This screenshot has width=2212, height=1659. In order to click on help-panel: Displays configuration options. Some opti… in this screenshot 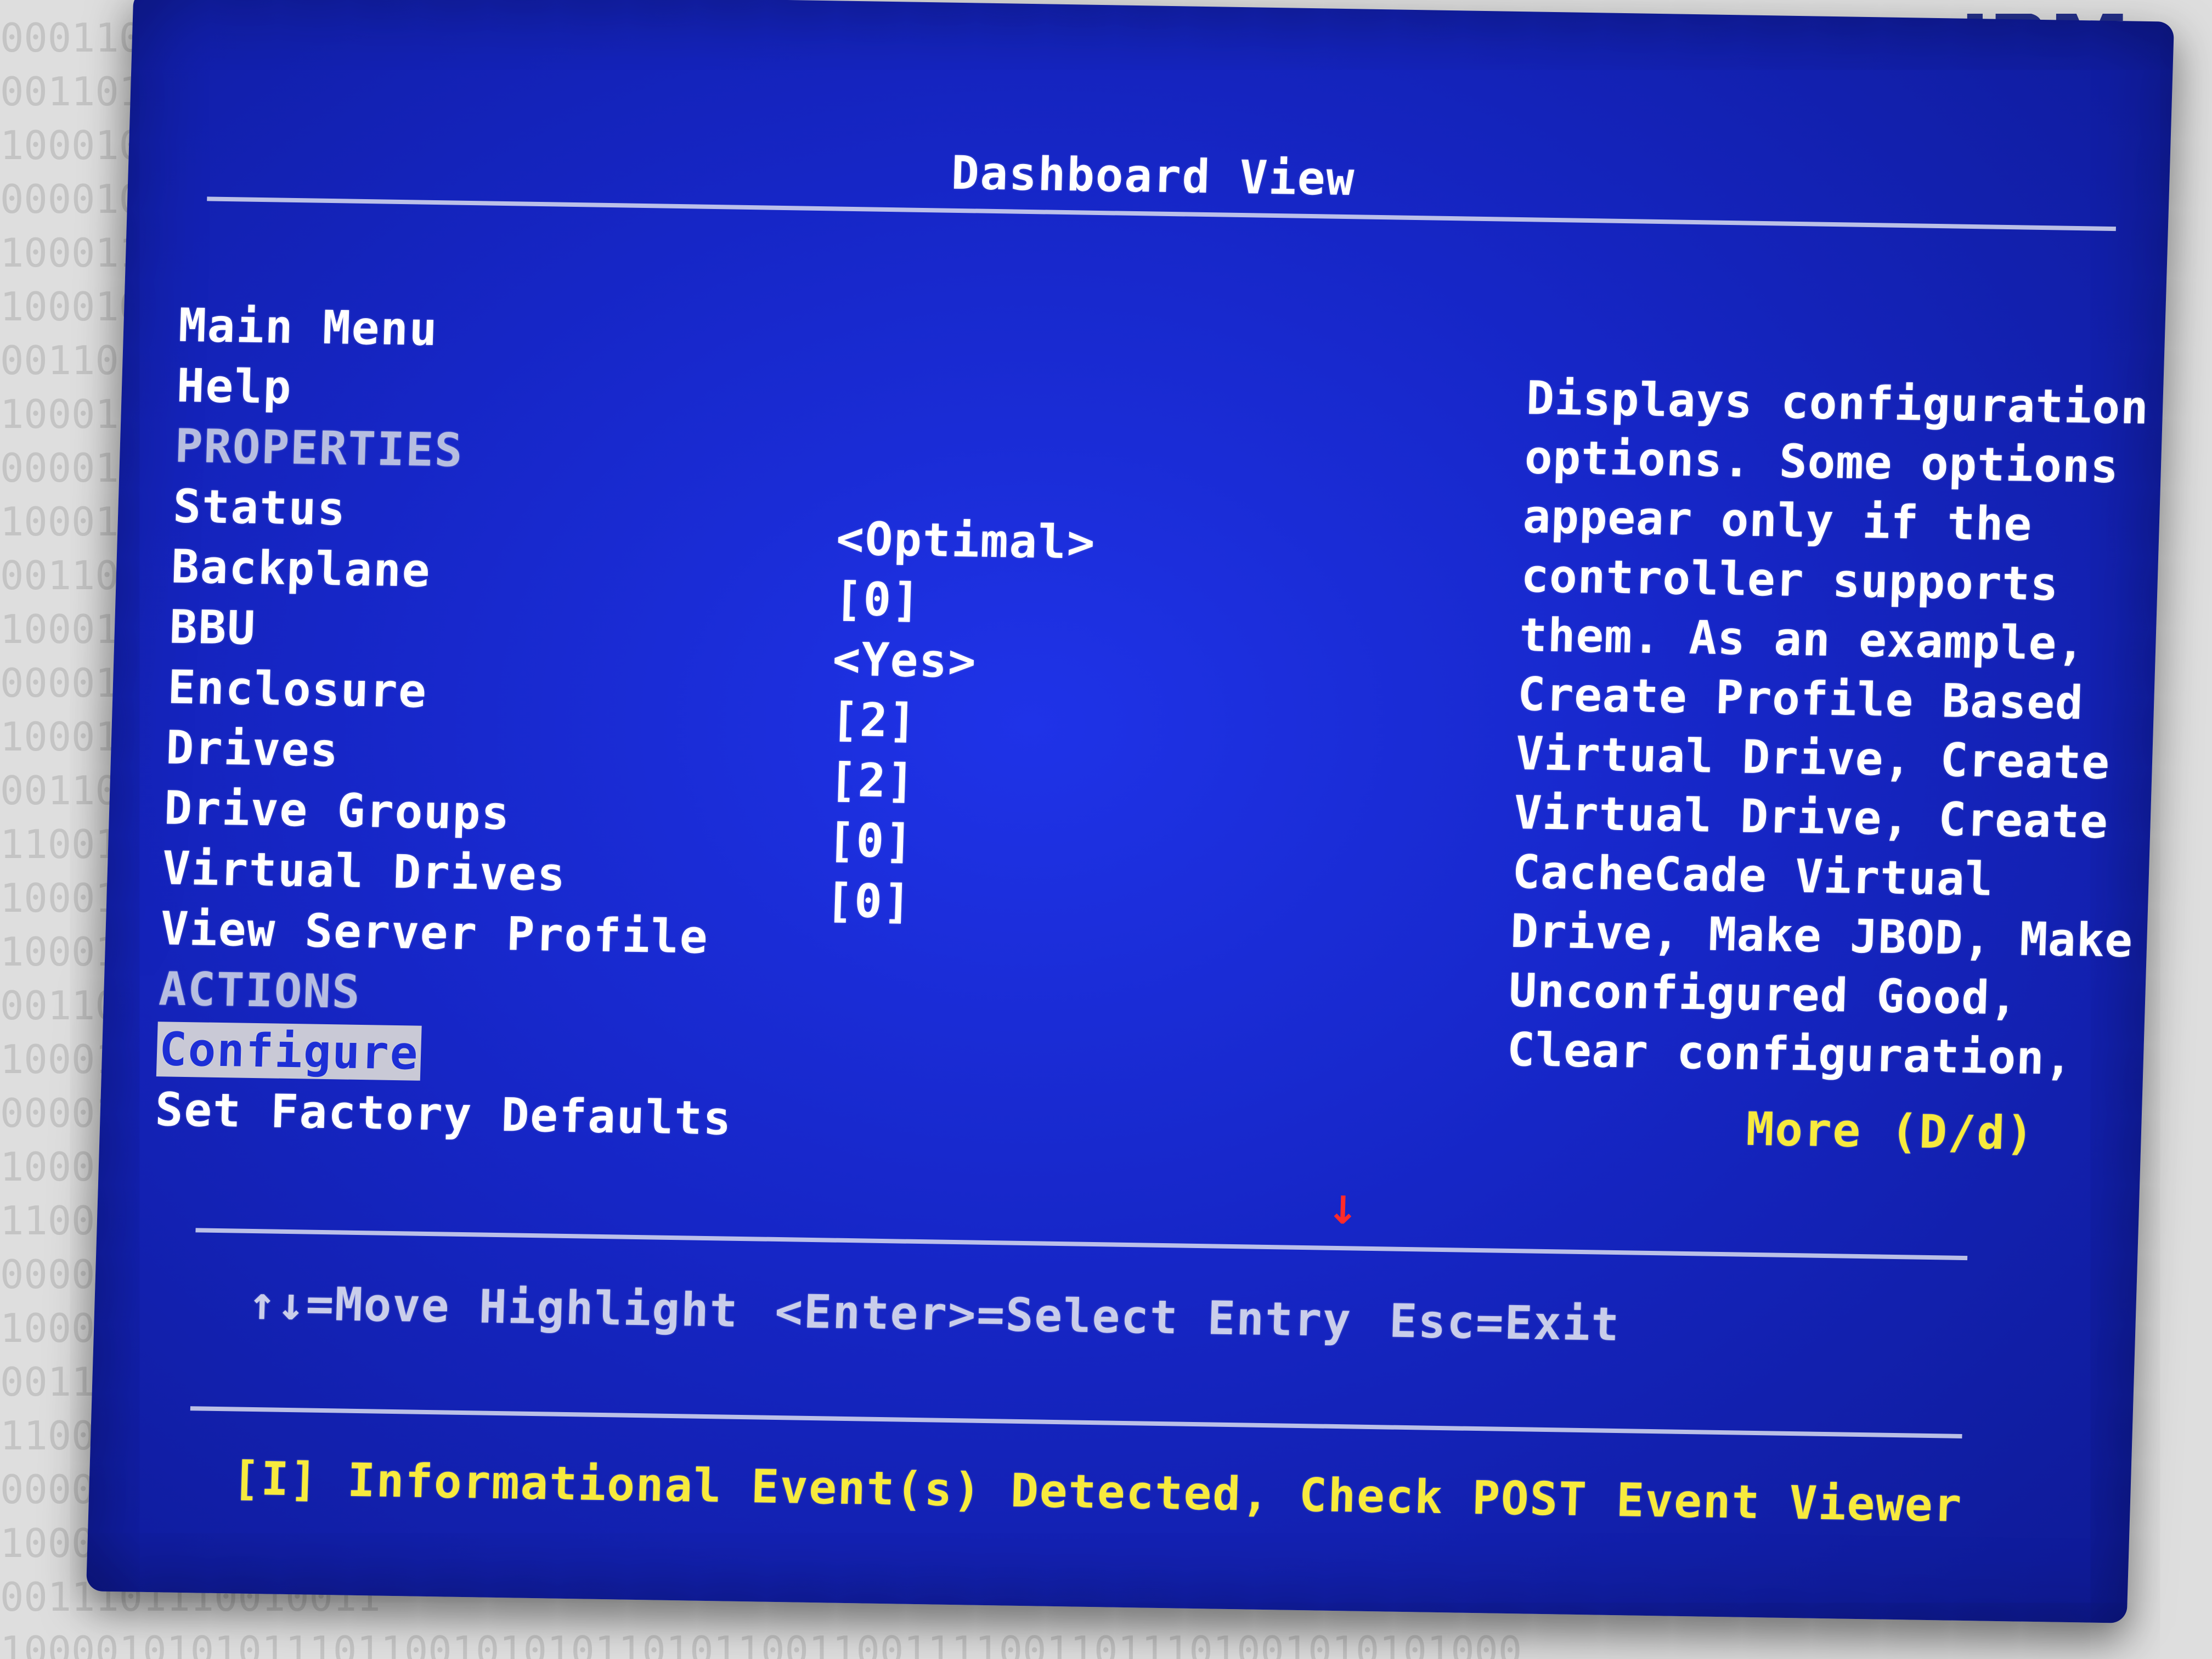, I will do `click(1828, 728)`.